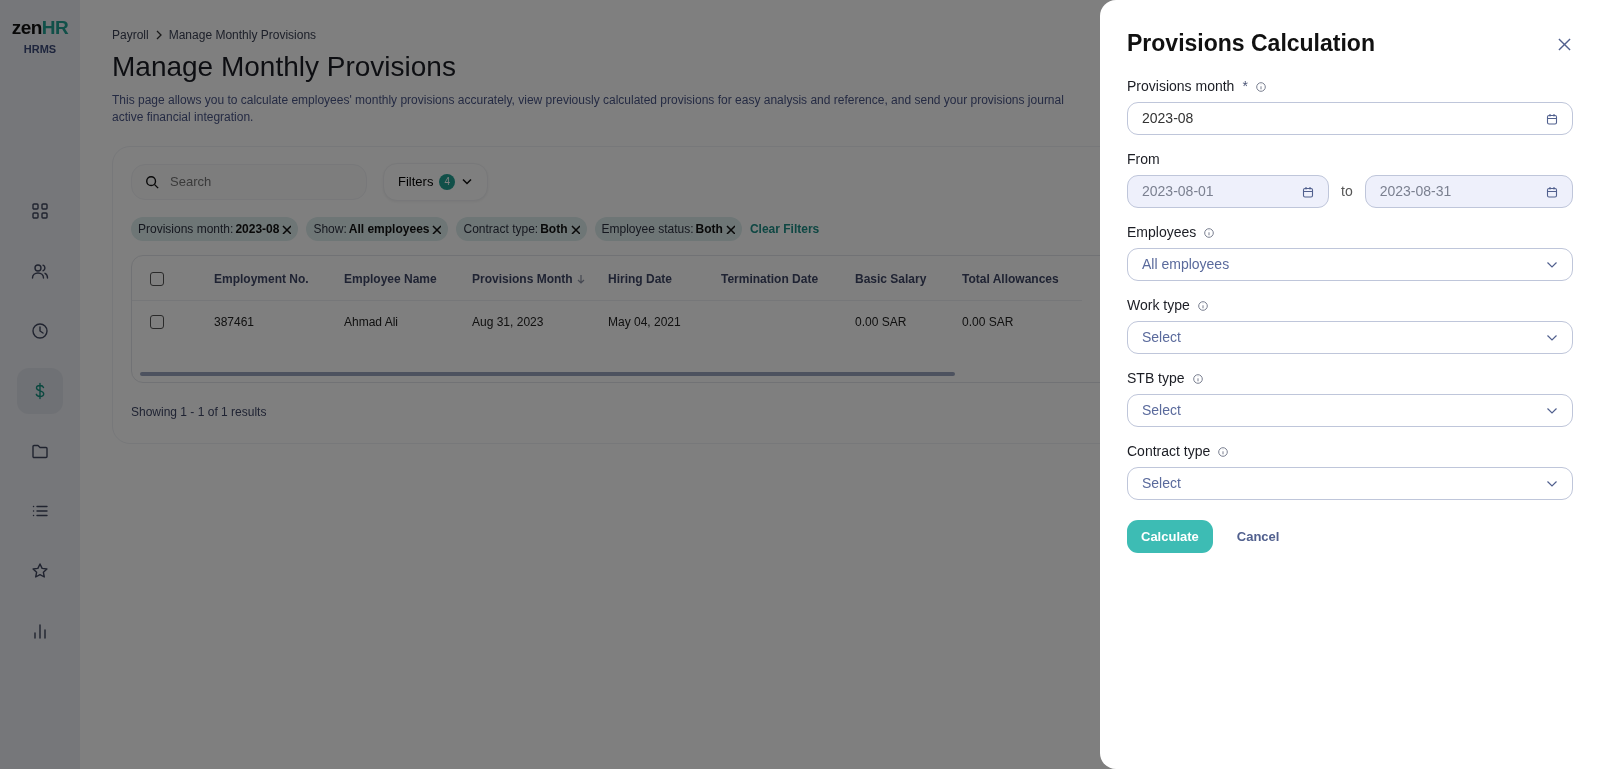  What do you see at coordinates (390, 278) in the screenshot?
I see `column-header: Employee Name` at bounding box center [390, 278].